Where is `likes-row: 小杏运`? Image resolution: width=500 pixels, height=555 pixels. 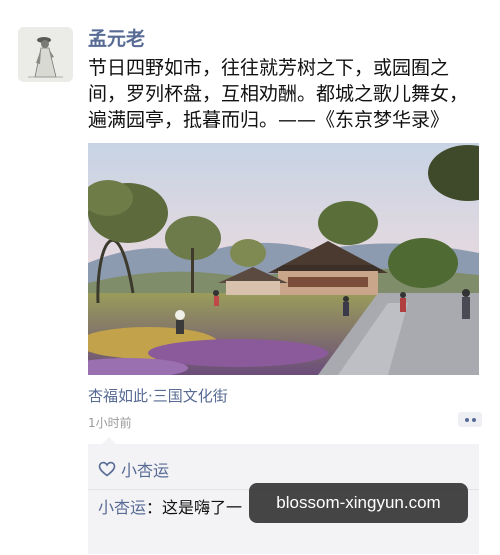
likes-row: 小杏运 is located at coordinates (133, 469).